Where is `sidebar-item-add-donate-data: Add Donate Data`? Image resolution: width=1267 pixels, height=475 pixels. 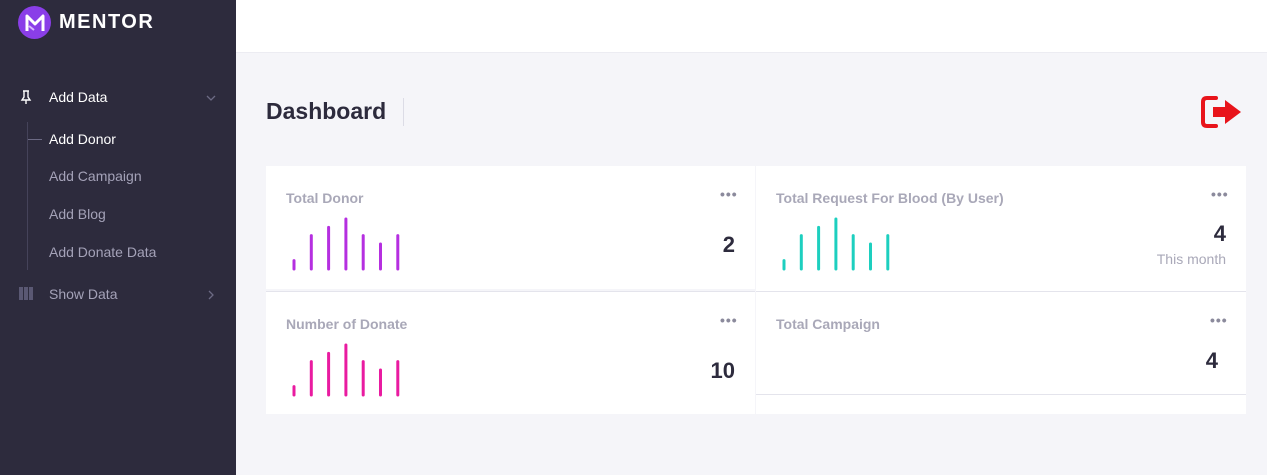 sidebar-item-add-donate-data: Add Donate Data is located at coordinates (102, 252).